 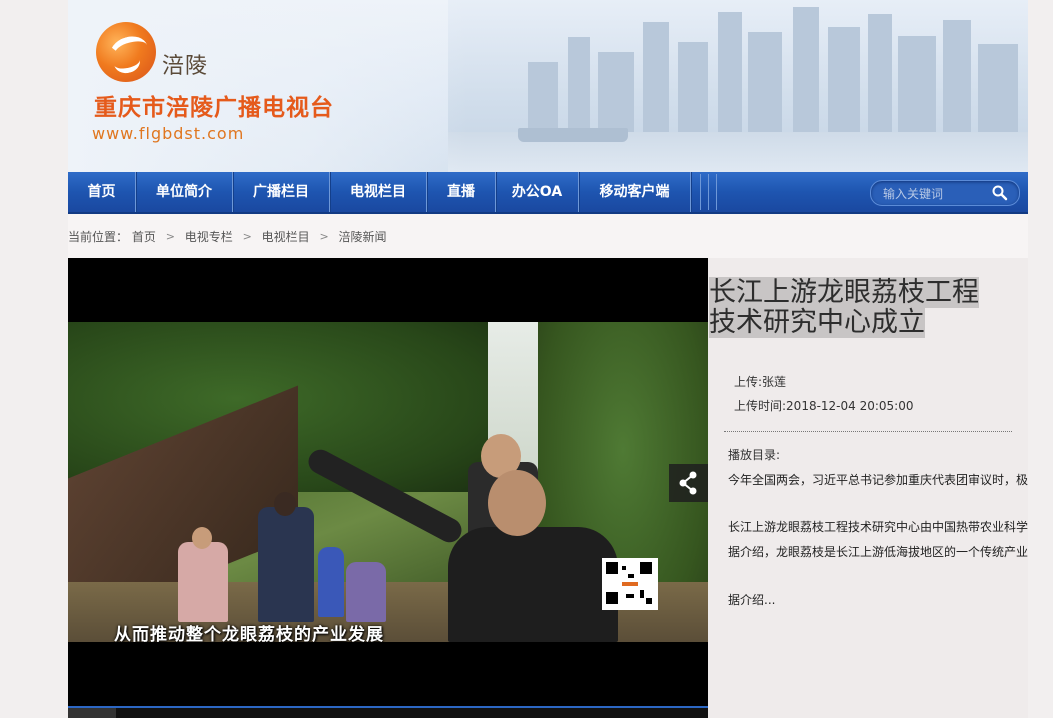 What do you see at coordinates (878, 551) in the screenshot?
I see `playlist-item: 据介绍，龙眼荔枝是长江上游低海拔地区的一个传统产业` at bounding box center [878, 551].